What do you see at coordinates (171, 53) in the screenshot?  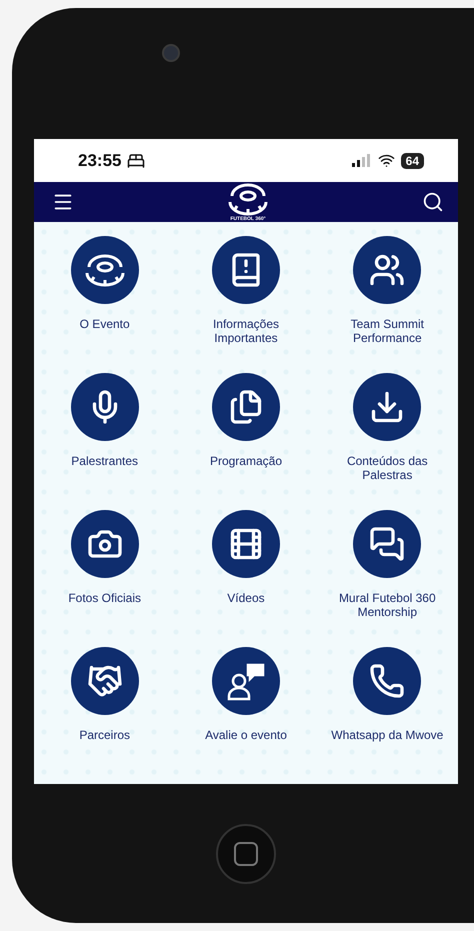 I see `front-camera` at bounding box center [171, 53].